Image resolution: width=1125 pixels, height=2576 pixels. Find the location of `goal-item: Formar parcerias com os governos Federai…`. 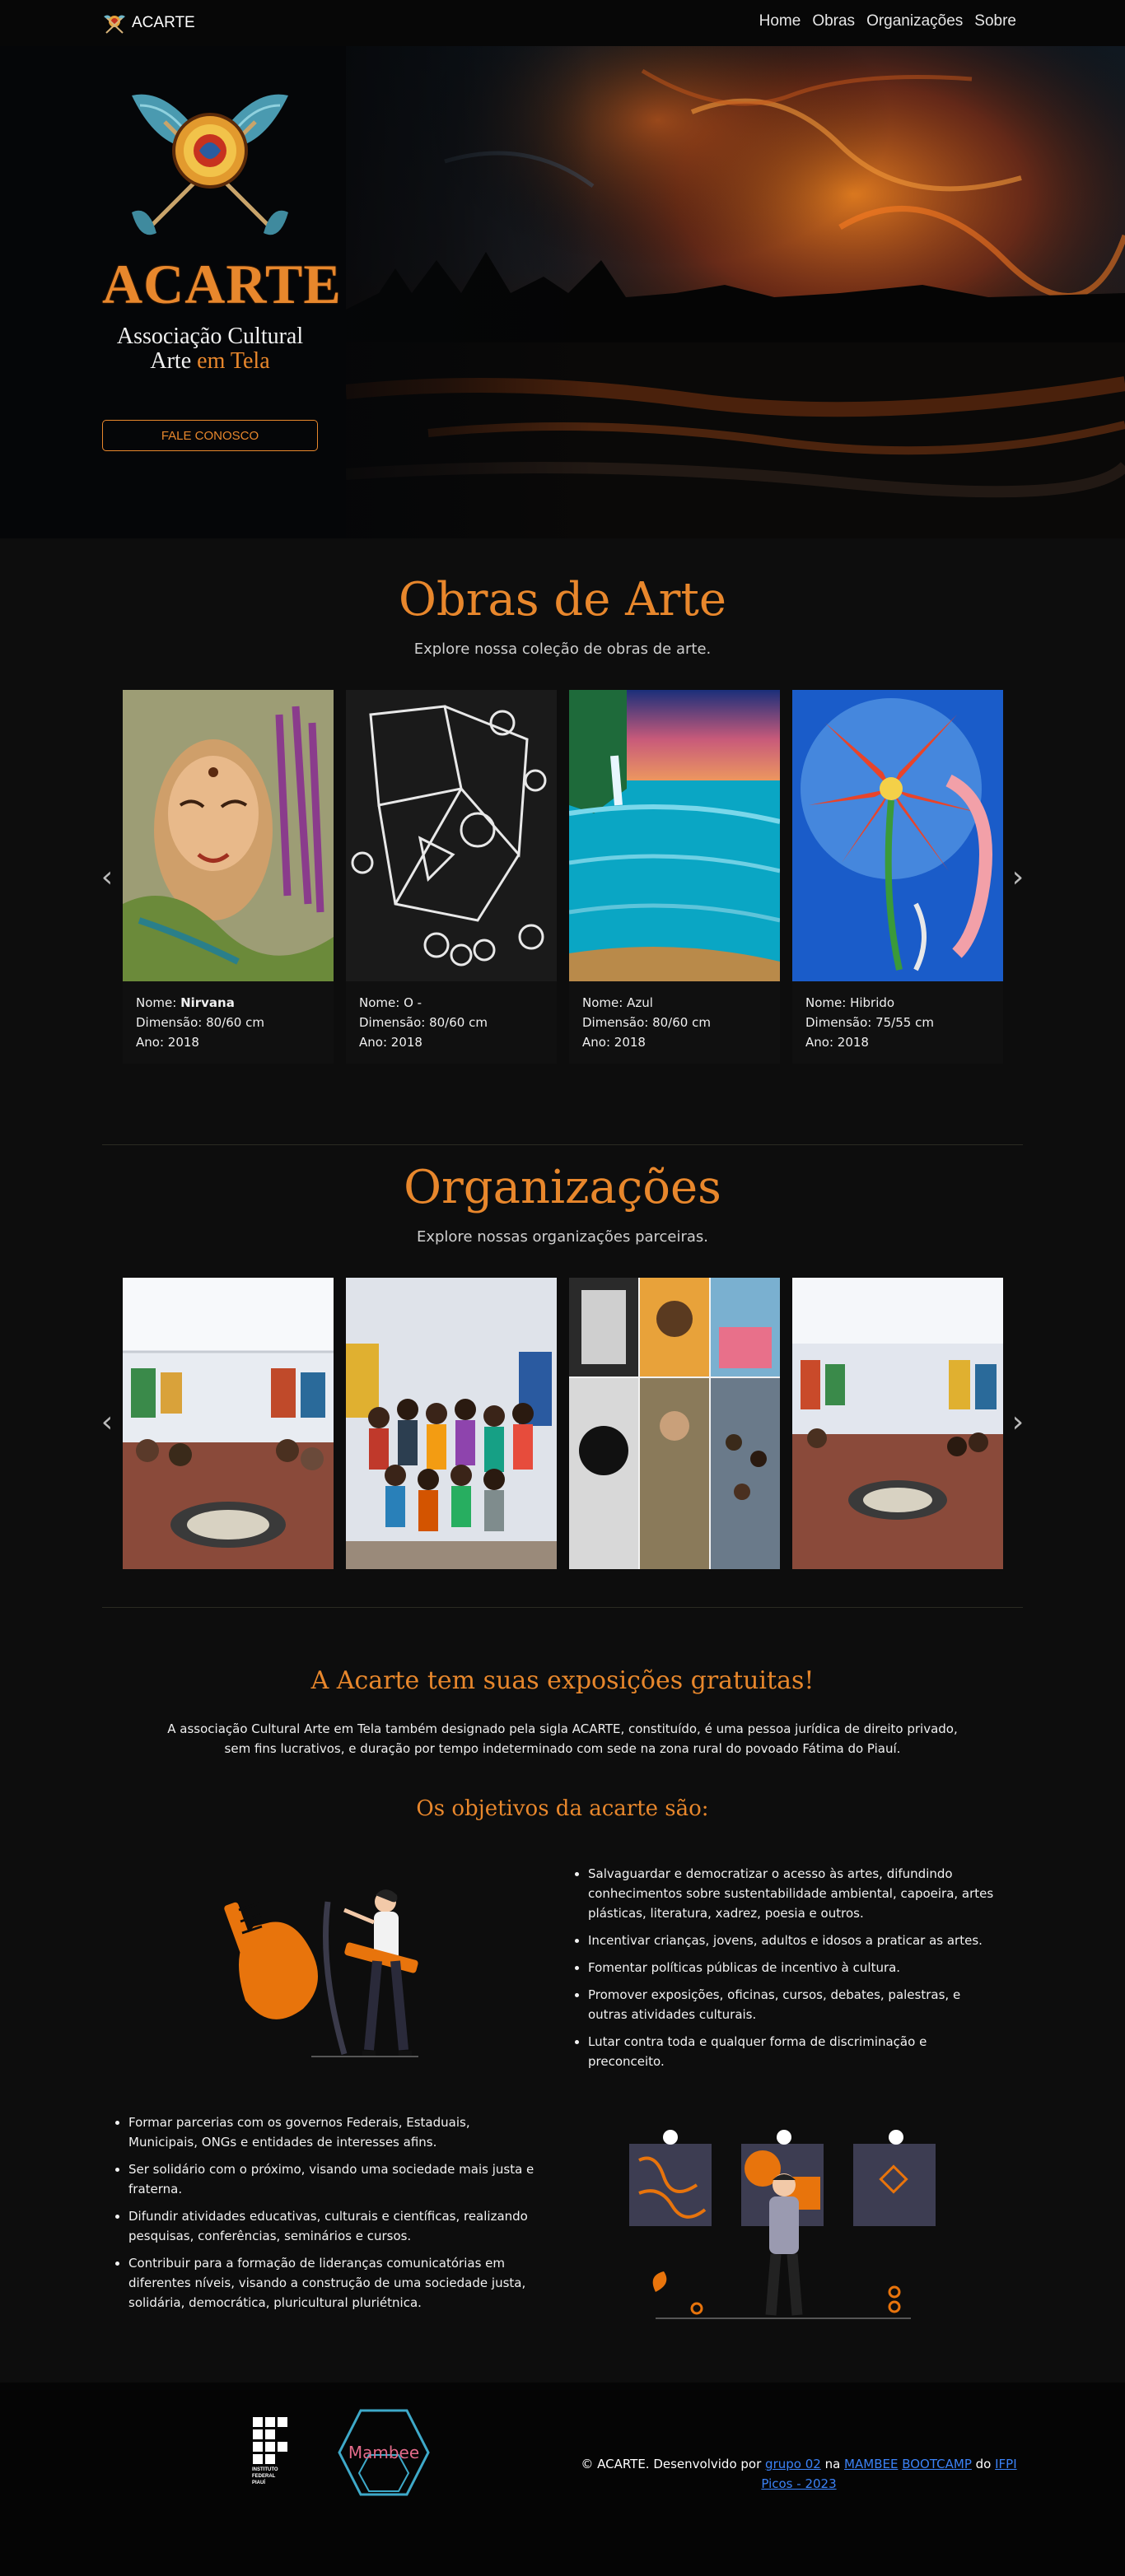

goal-item: Formar parcerias com os governos Federai… is located at coordinates (334, 2132).